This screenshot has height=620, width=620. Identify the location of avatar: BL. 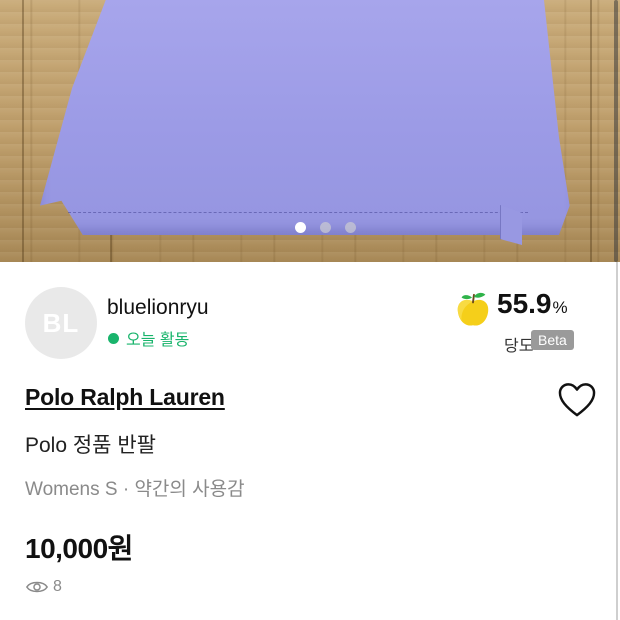
(61, 323).